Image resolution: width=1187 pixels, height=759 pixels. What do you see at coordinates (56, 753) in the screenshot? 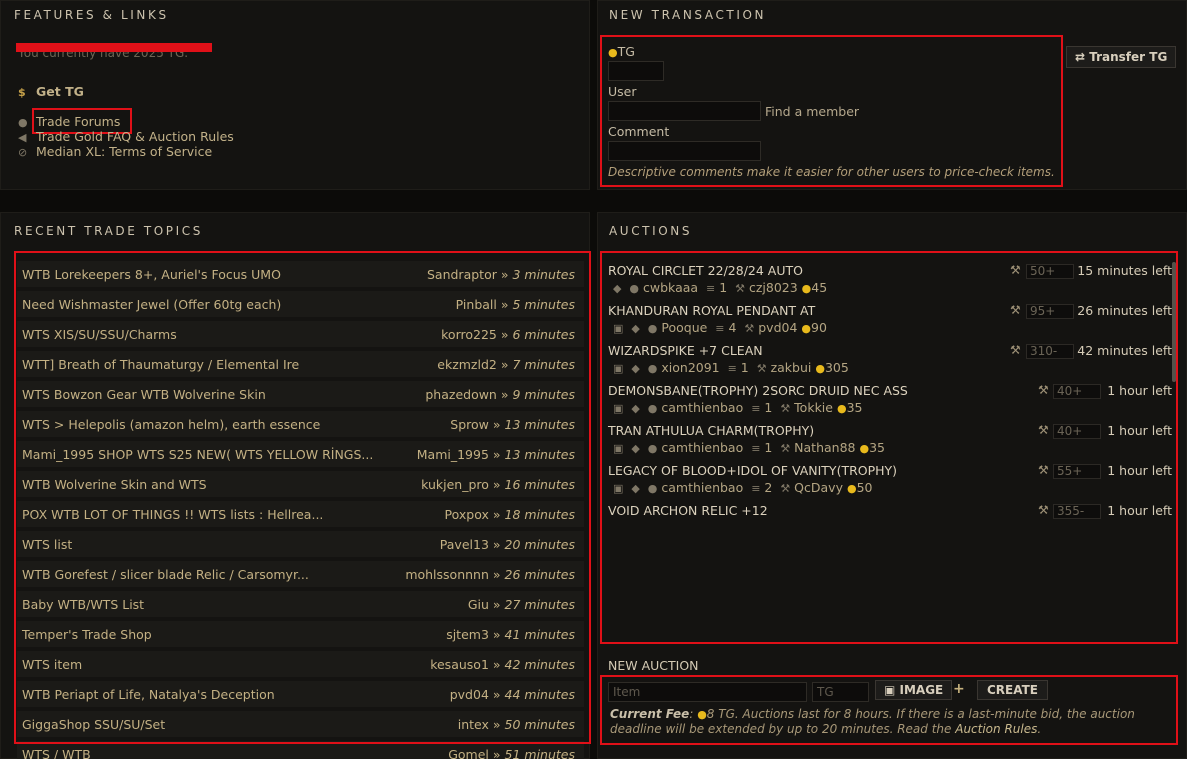
I see `topic-title: WTS / WTB` at bounding box center [56, 753].